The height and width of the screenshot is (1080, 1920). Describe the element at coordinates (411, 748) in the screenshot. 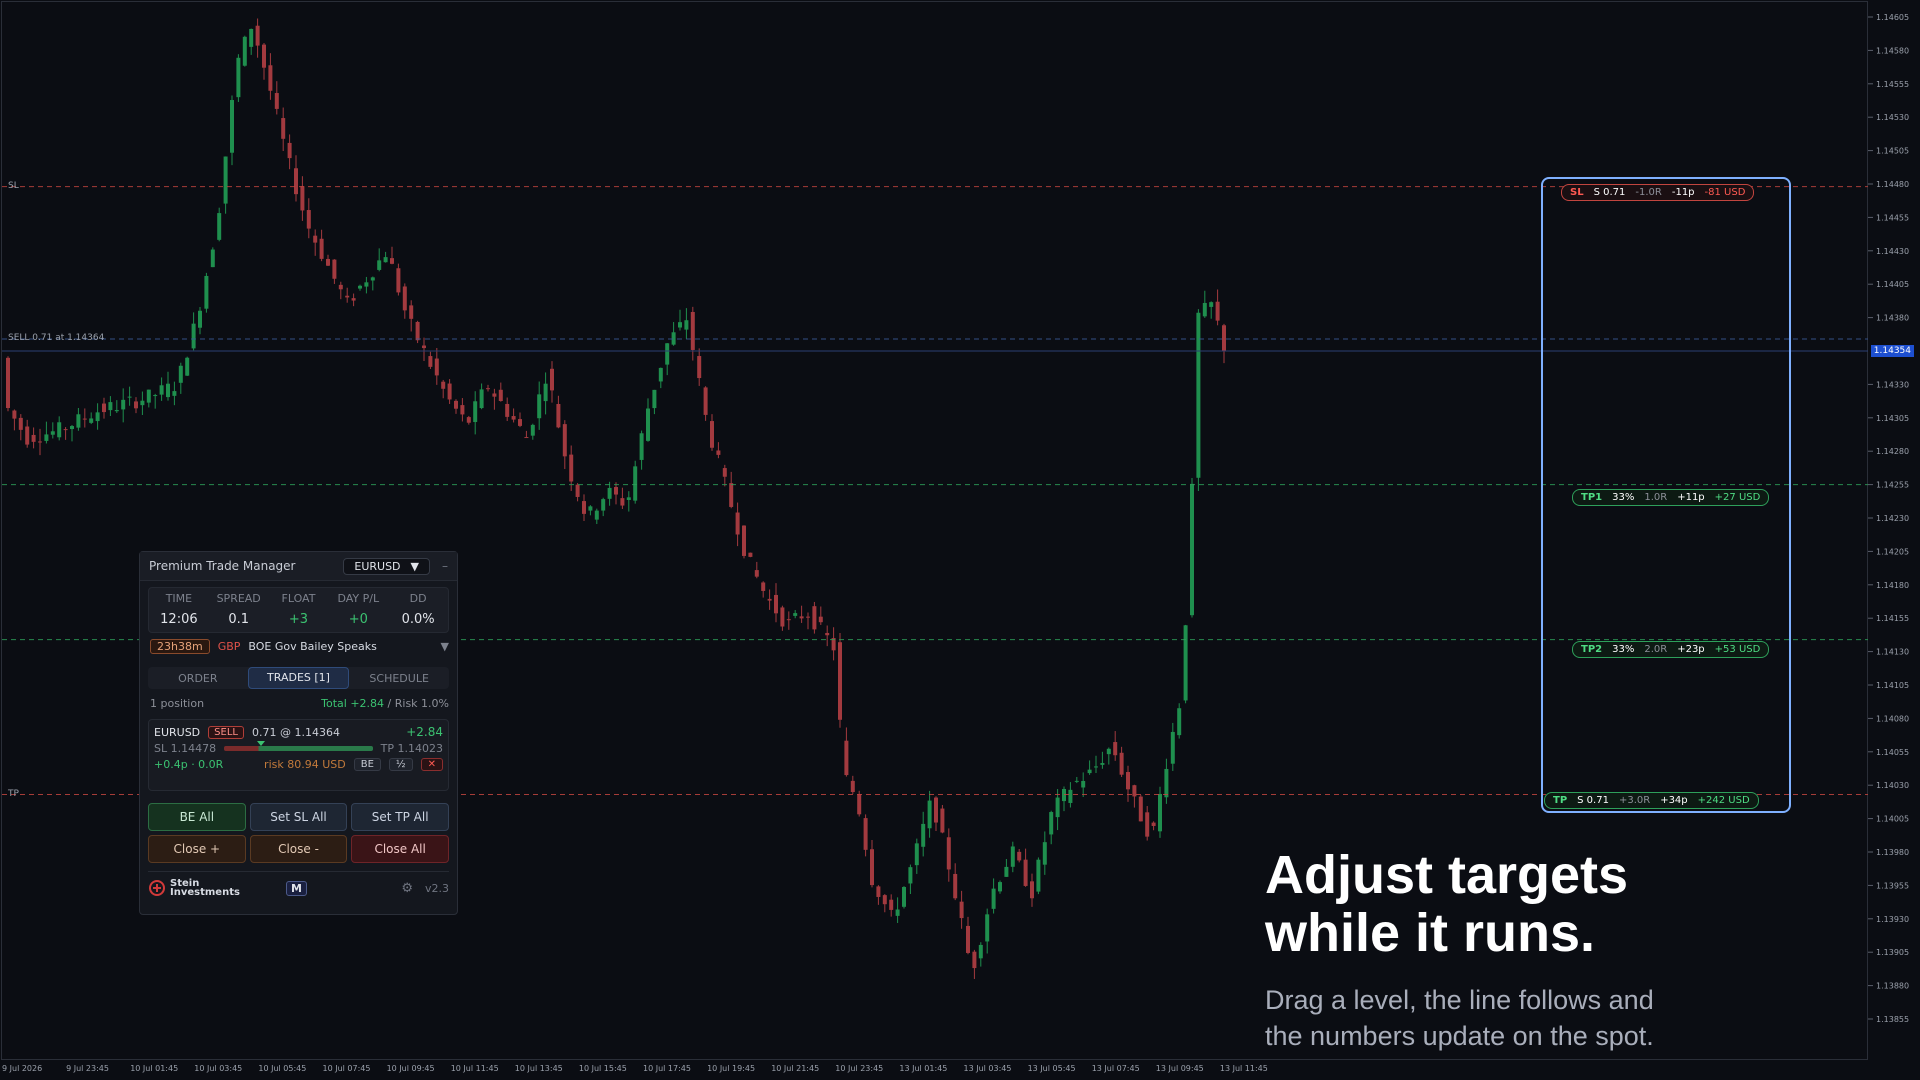

I see `trade-tp: TP 1.14023` at that location.